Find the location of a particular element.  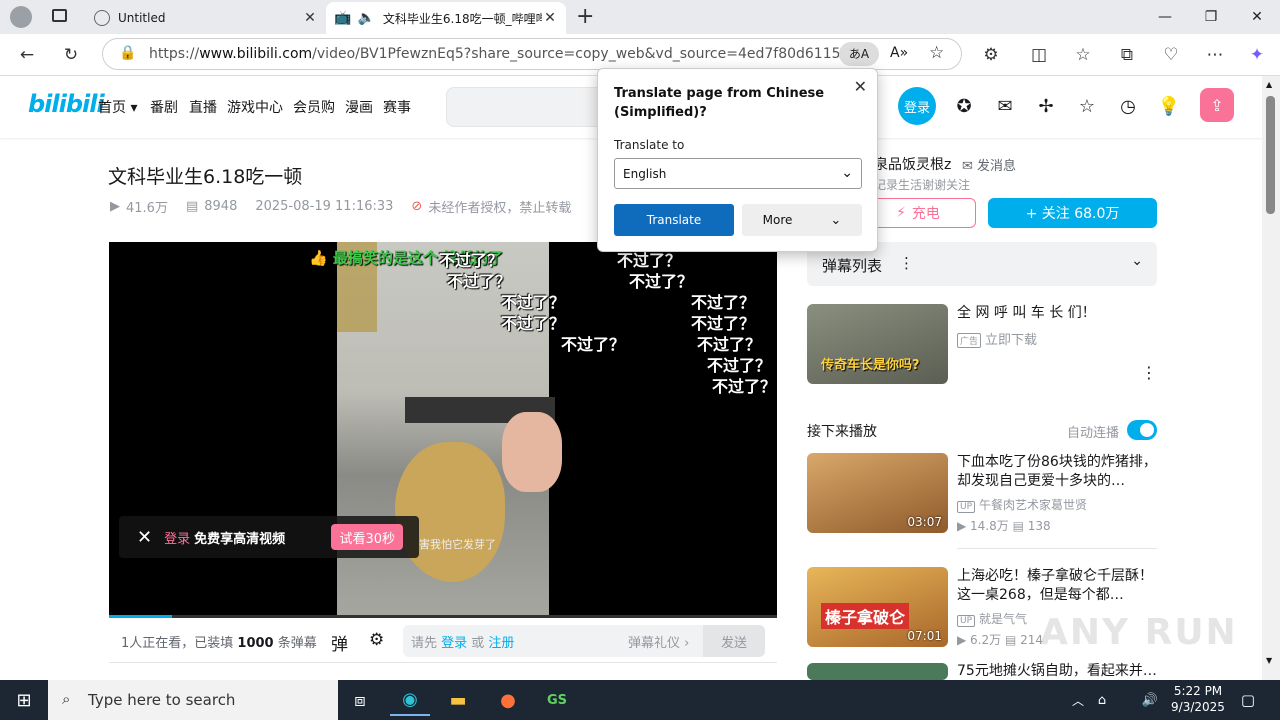

favorite-star-icon: ☆ is located at coordinates (936, 53).